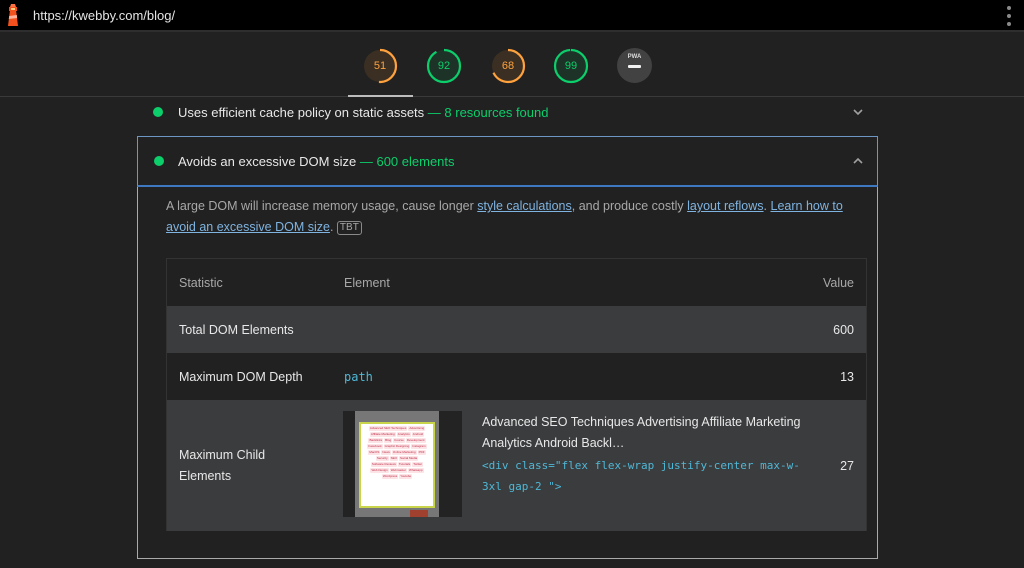  Describe the element at coordinates (843, 329) in the screenshot. I see `value-cell: 600` at that location.